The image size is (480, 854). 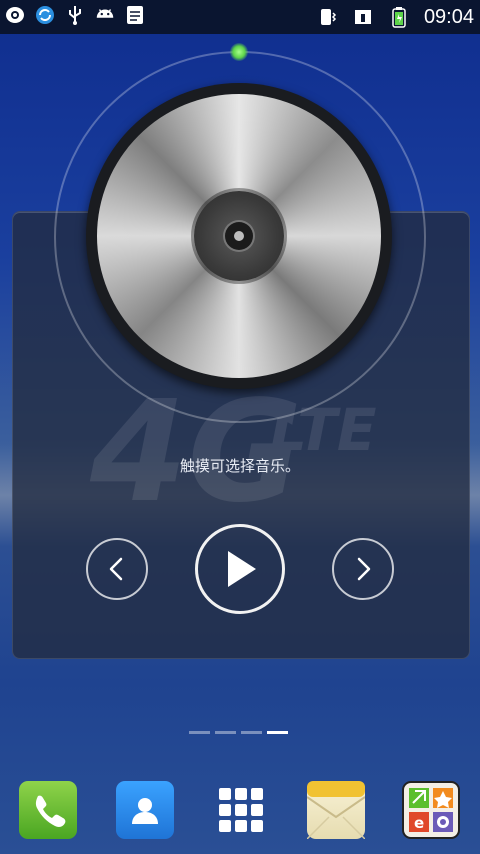 I want to click on android-icon, so click(x=105, y=15).